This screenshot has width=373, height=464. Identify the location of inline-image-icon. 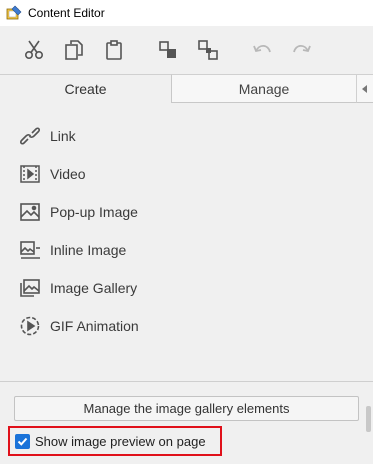
(30, 250).